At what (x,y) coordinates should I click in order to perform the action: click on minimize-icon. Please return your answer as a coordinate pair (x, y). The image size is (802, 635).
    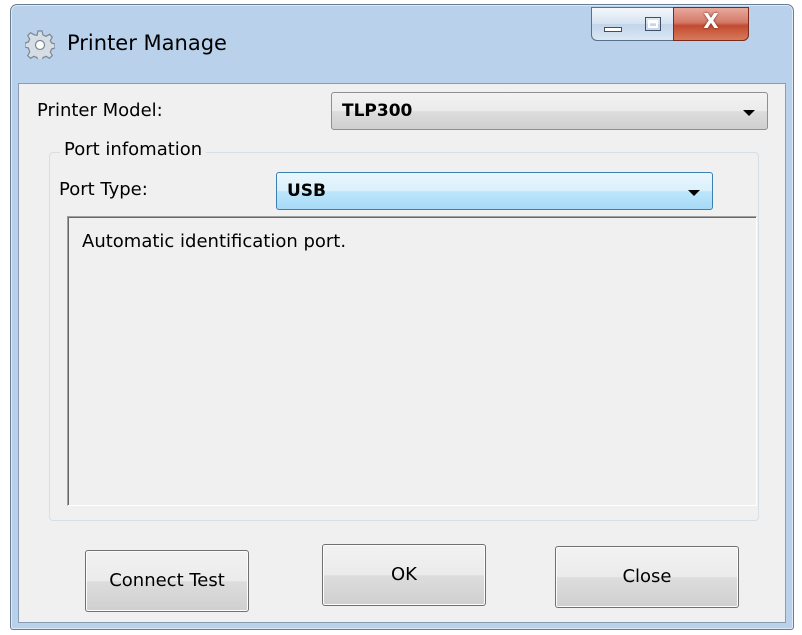
    Looking at the image, I should click on (613, 29).